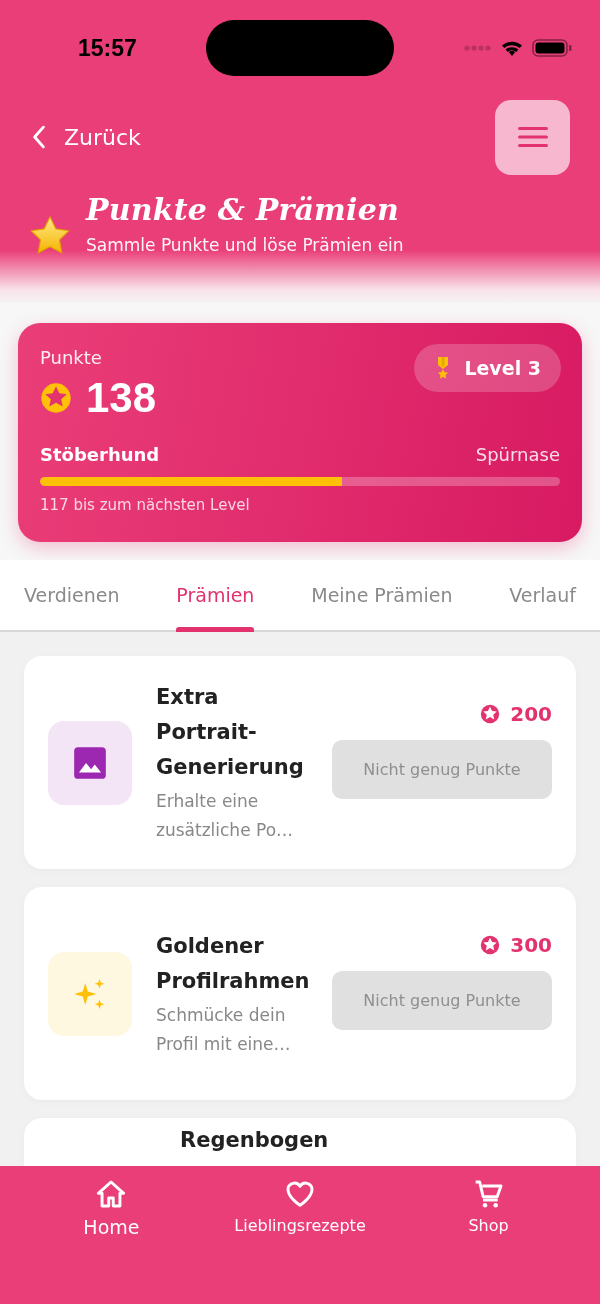  Describe the element at coordinates (107, 48) in the screenshot. I see `status-time: 15:57` at that location.